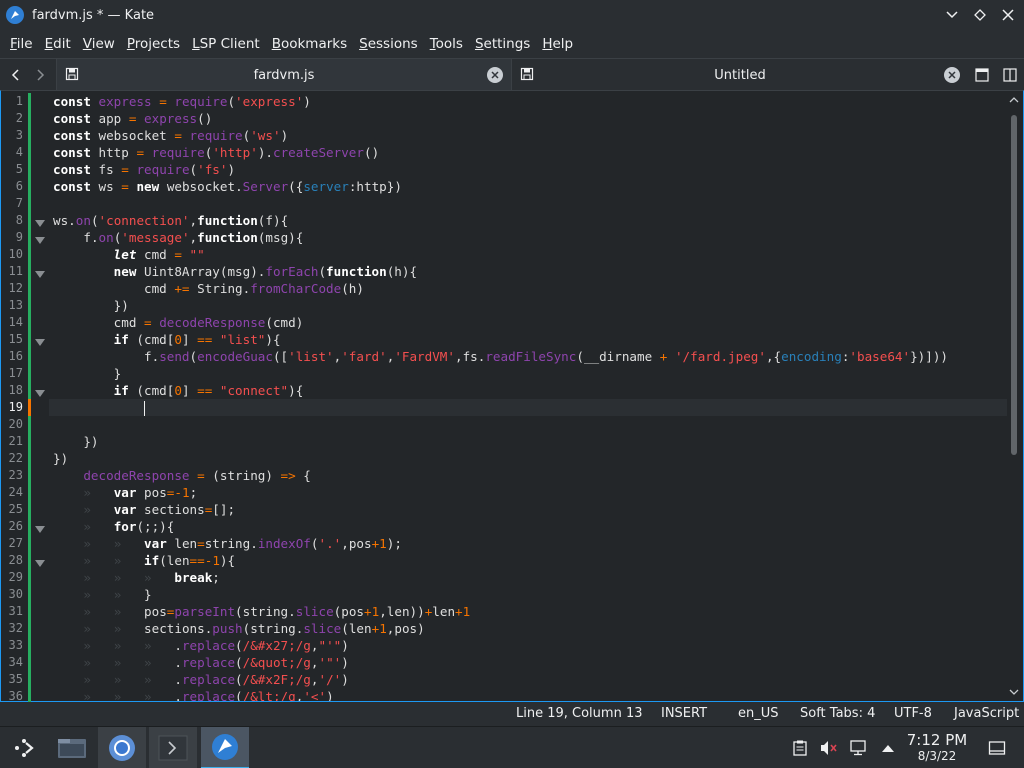  What do you see at coordinates (12, 407) in the screenshot?
I see `line-number: 19` at bounding box center [12, 407].